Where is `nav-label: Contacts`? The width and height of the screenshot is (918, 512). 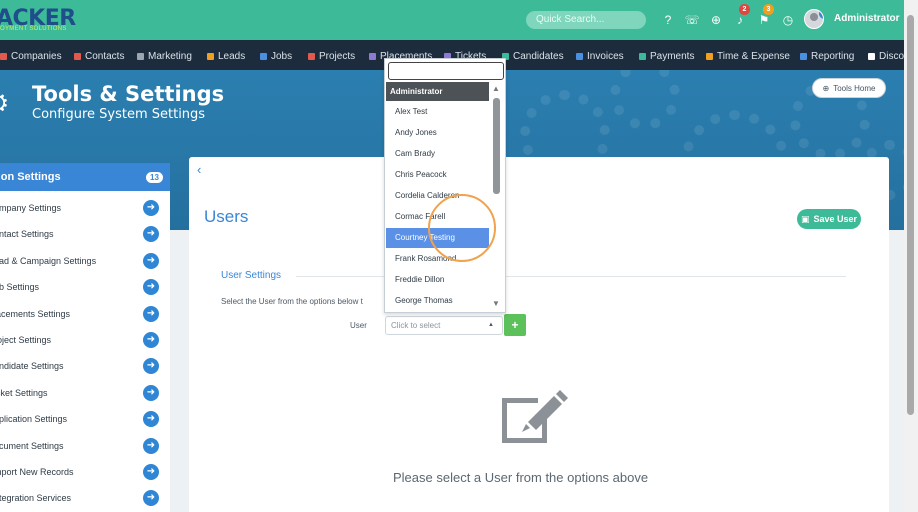 nav-label: Contacts is located at coordinates (105, 56).